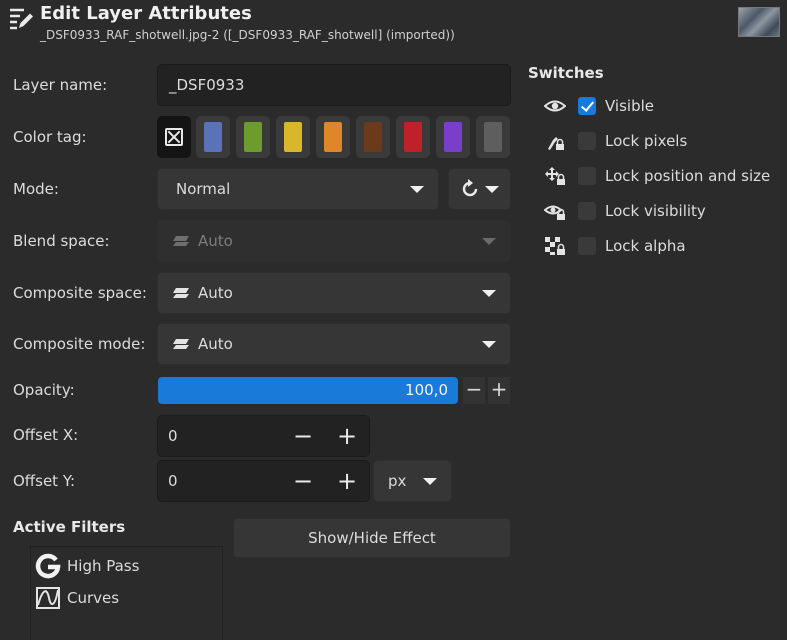  What do you see at coordinates (599, 106) in the screenshot?
I see `switch-visible: Visible` at bounding box center [599, 106].